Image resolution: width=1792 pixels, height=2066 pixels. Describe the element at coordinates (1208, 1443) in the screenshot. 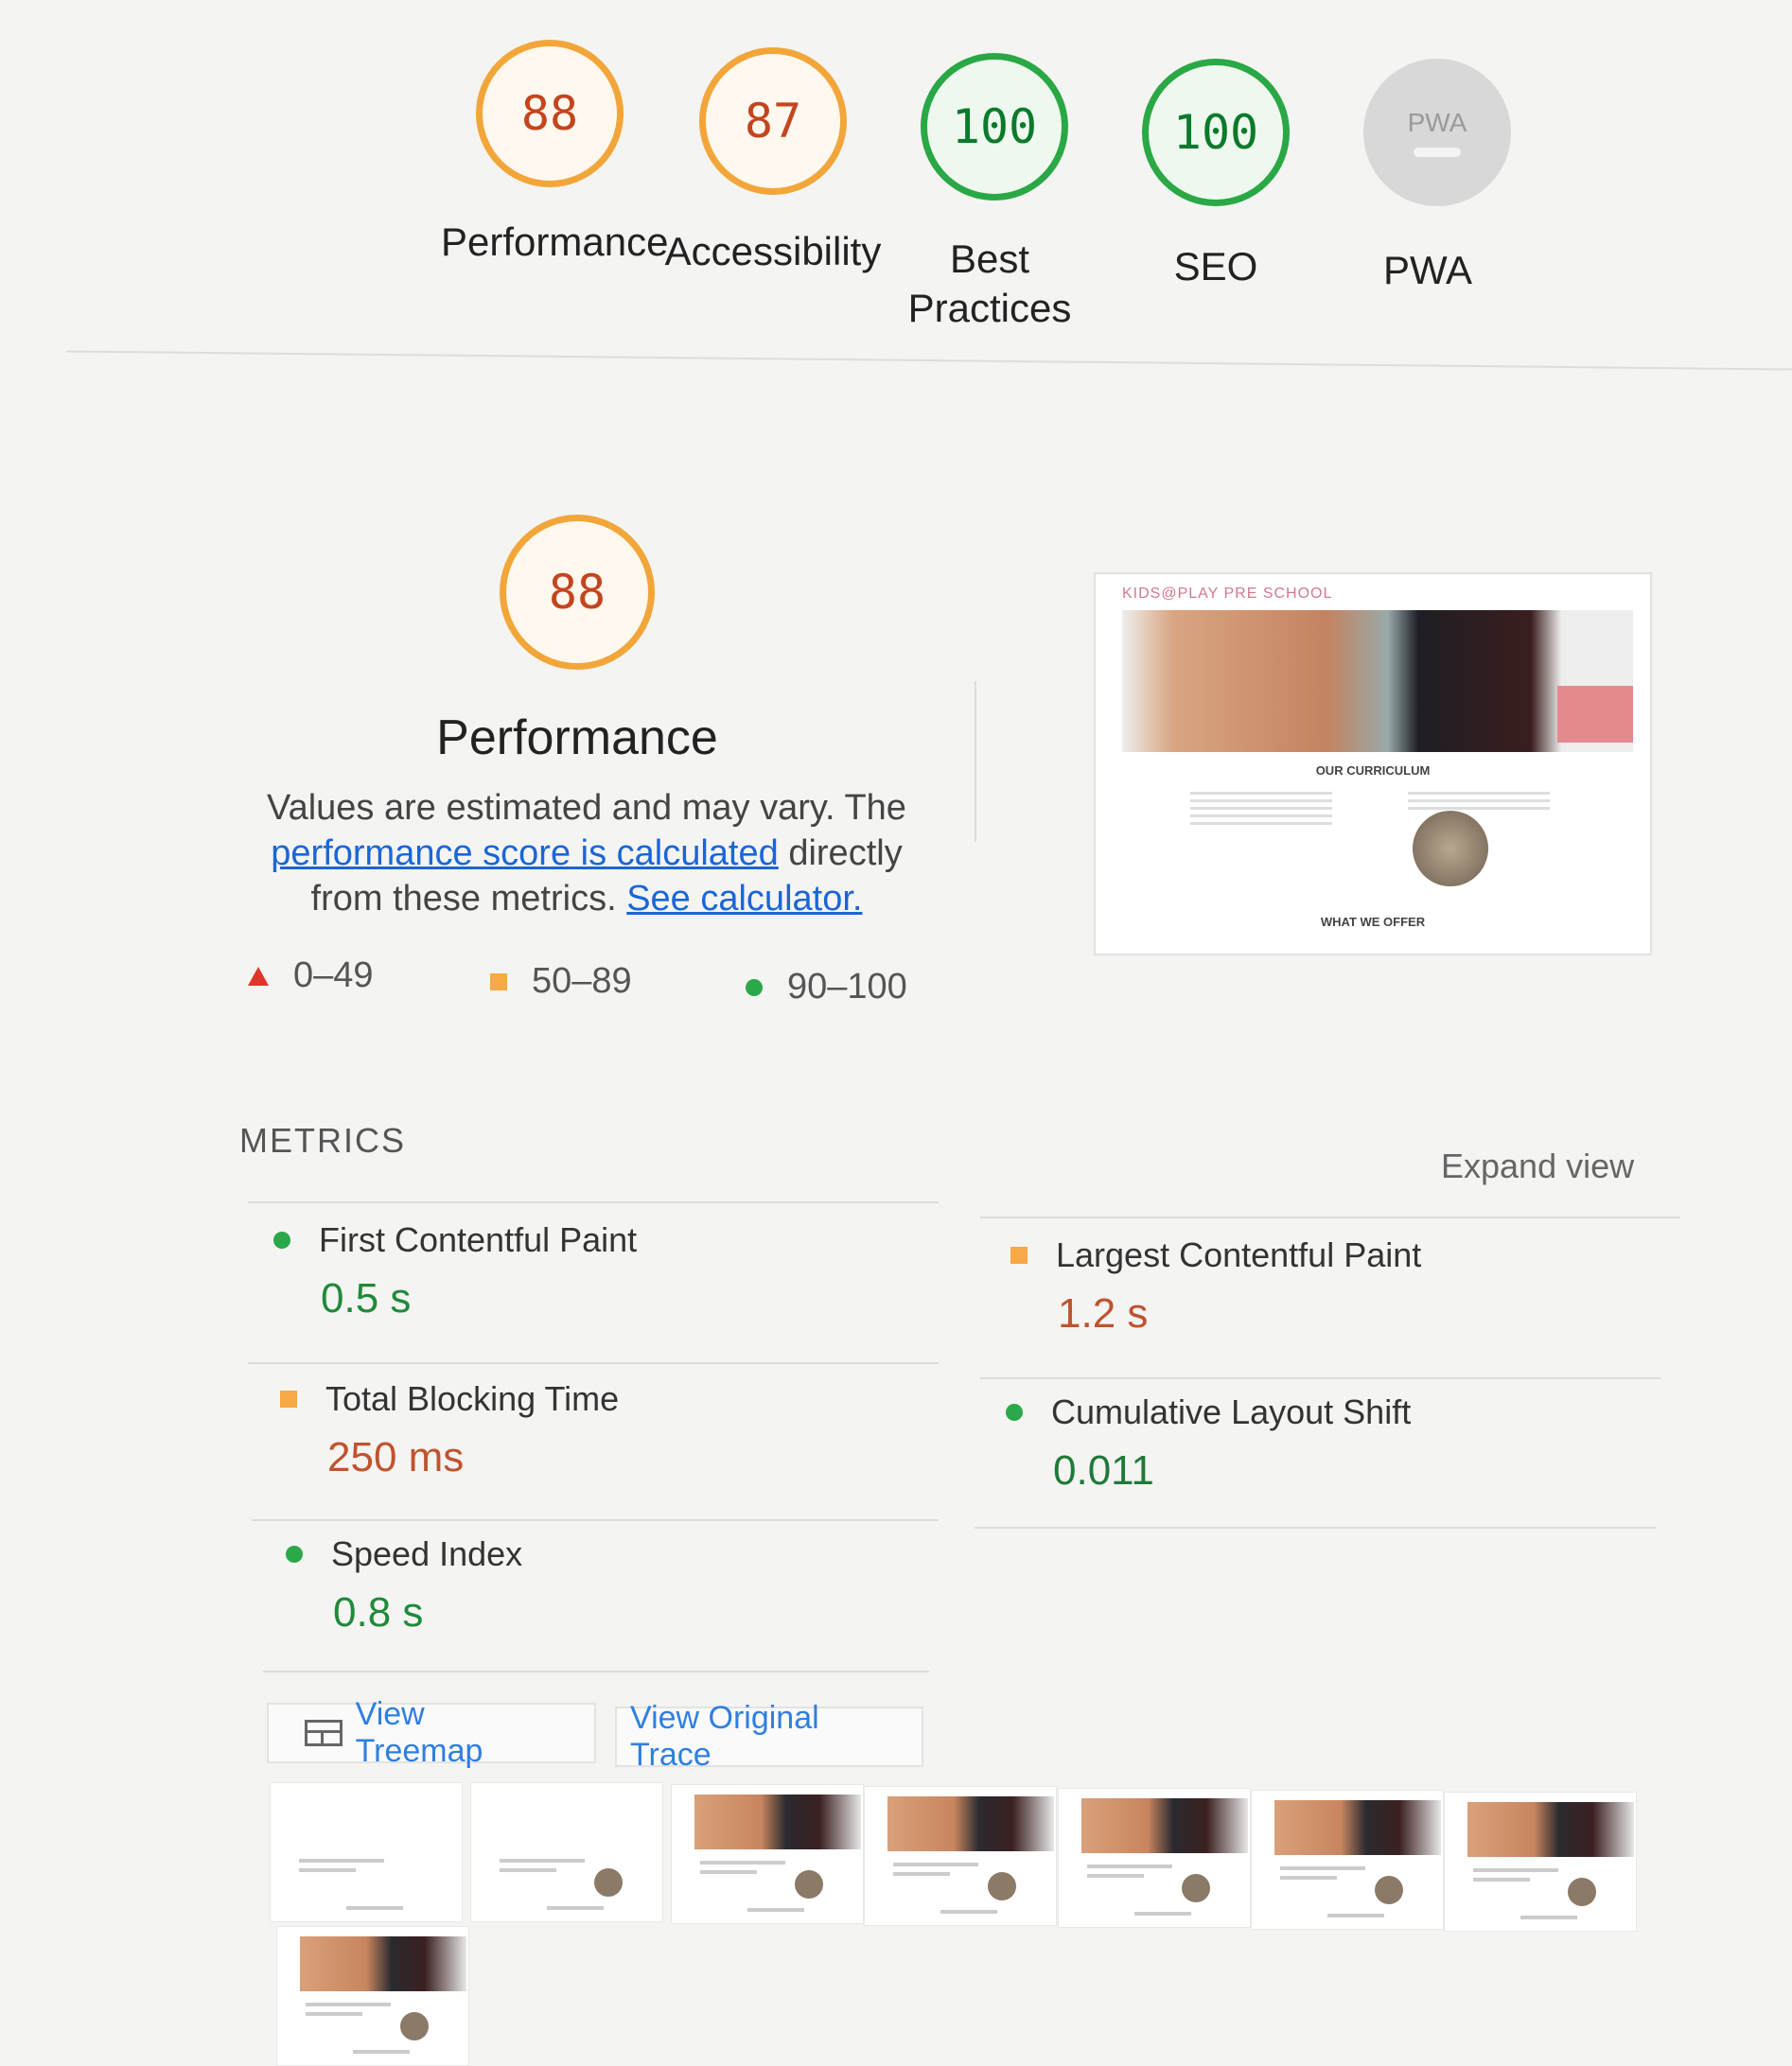

I see `metric-cls: Cumulative Layout Shift 0.011` at that location.